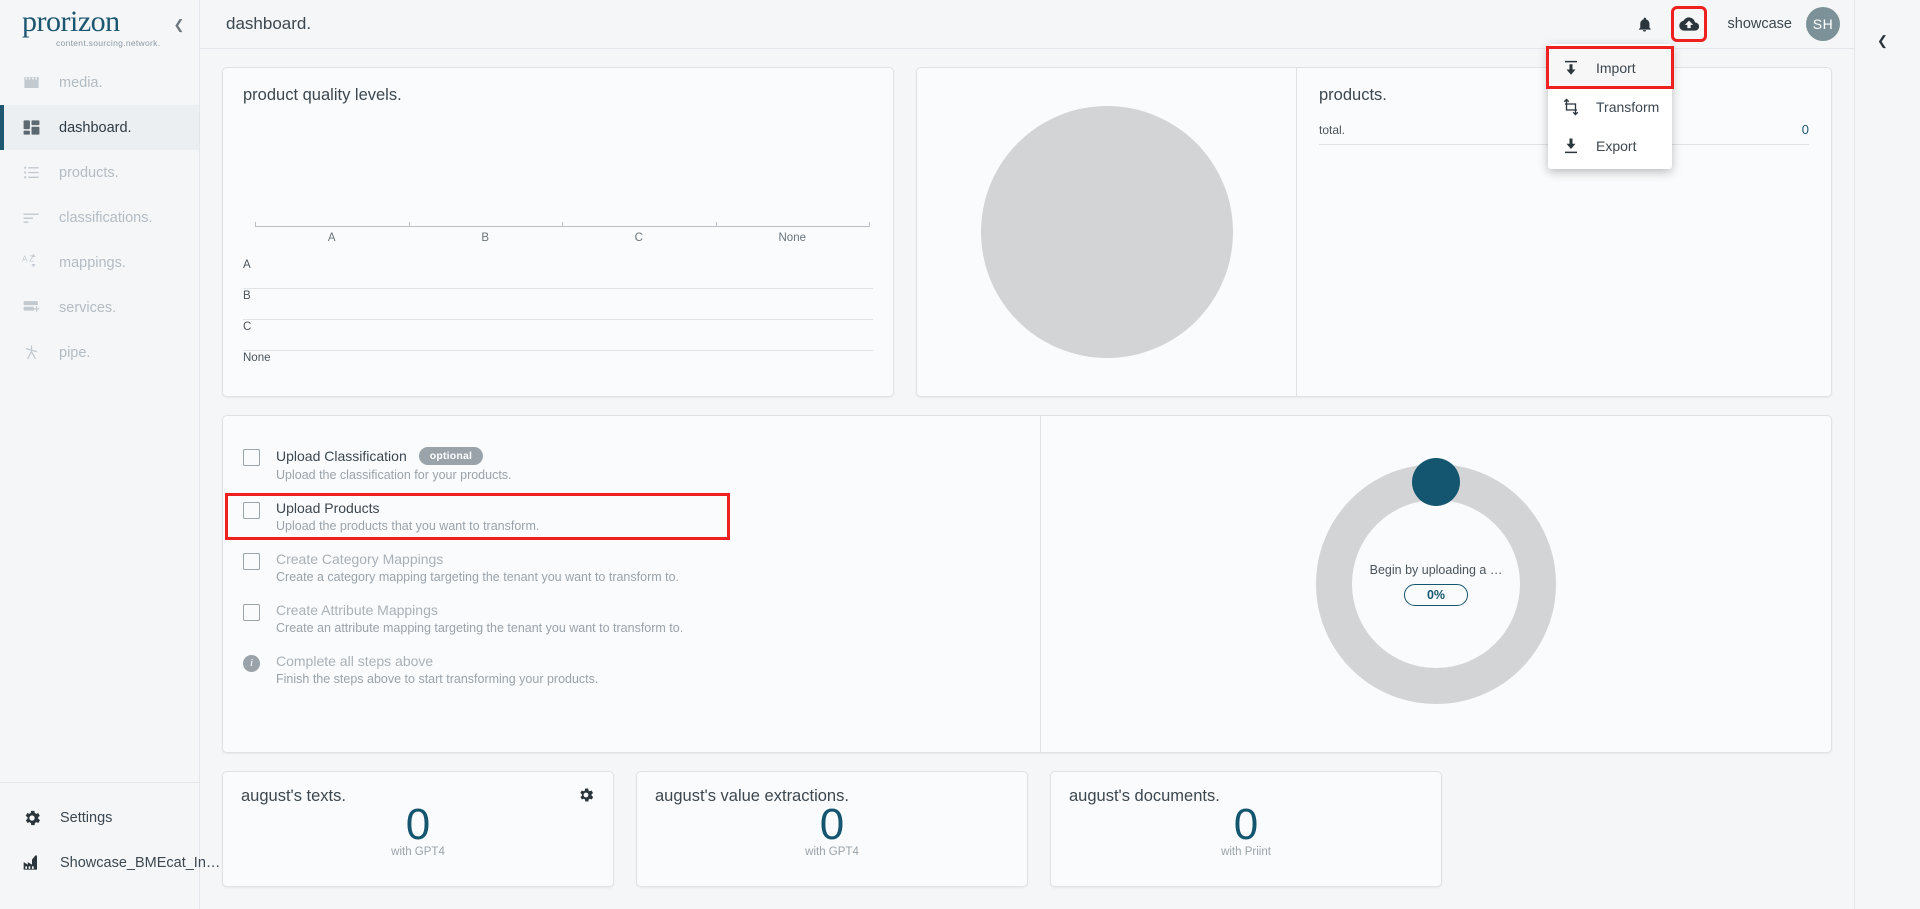 The height and width of the screenshot is (909, 1920). I want to click on sidebar-item-settings: Settings, so click(99, 817).